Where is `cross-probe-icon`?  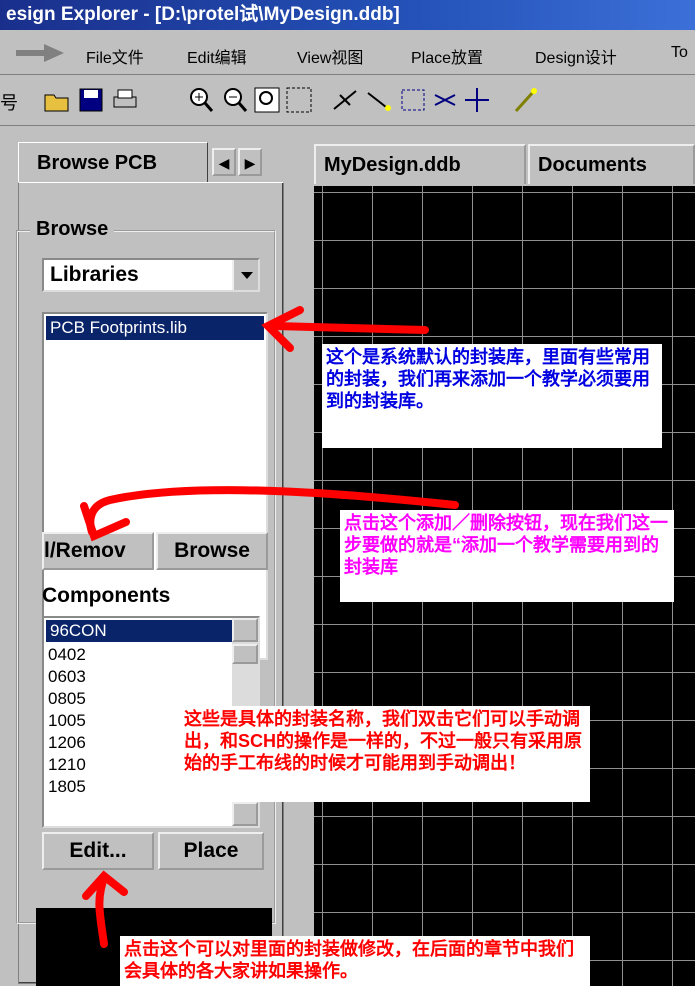 cross-probe-icon is located at coordinates (345, 100).